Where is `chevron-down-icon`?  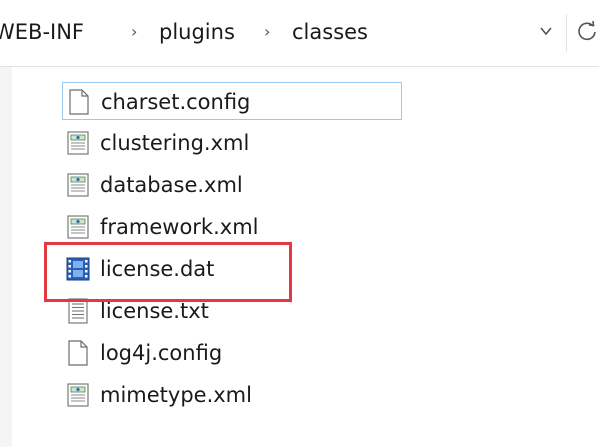 chevron-down-icon is located at coordinates (546, 31).